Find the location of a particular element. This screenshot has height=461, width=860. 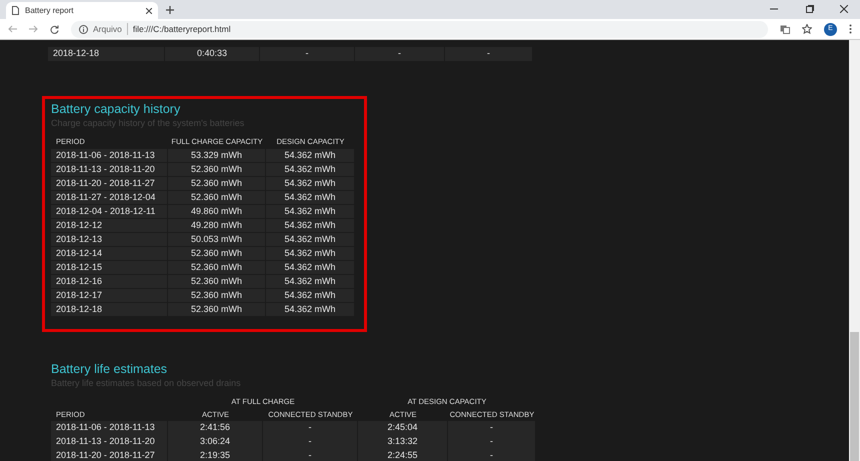

section-title: Battery capacity history is located at coordinates (116, 109).